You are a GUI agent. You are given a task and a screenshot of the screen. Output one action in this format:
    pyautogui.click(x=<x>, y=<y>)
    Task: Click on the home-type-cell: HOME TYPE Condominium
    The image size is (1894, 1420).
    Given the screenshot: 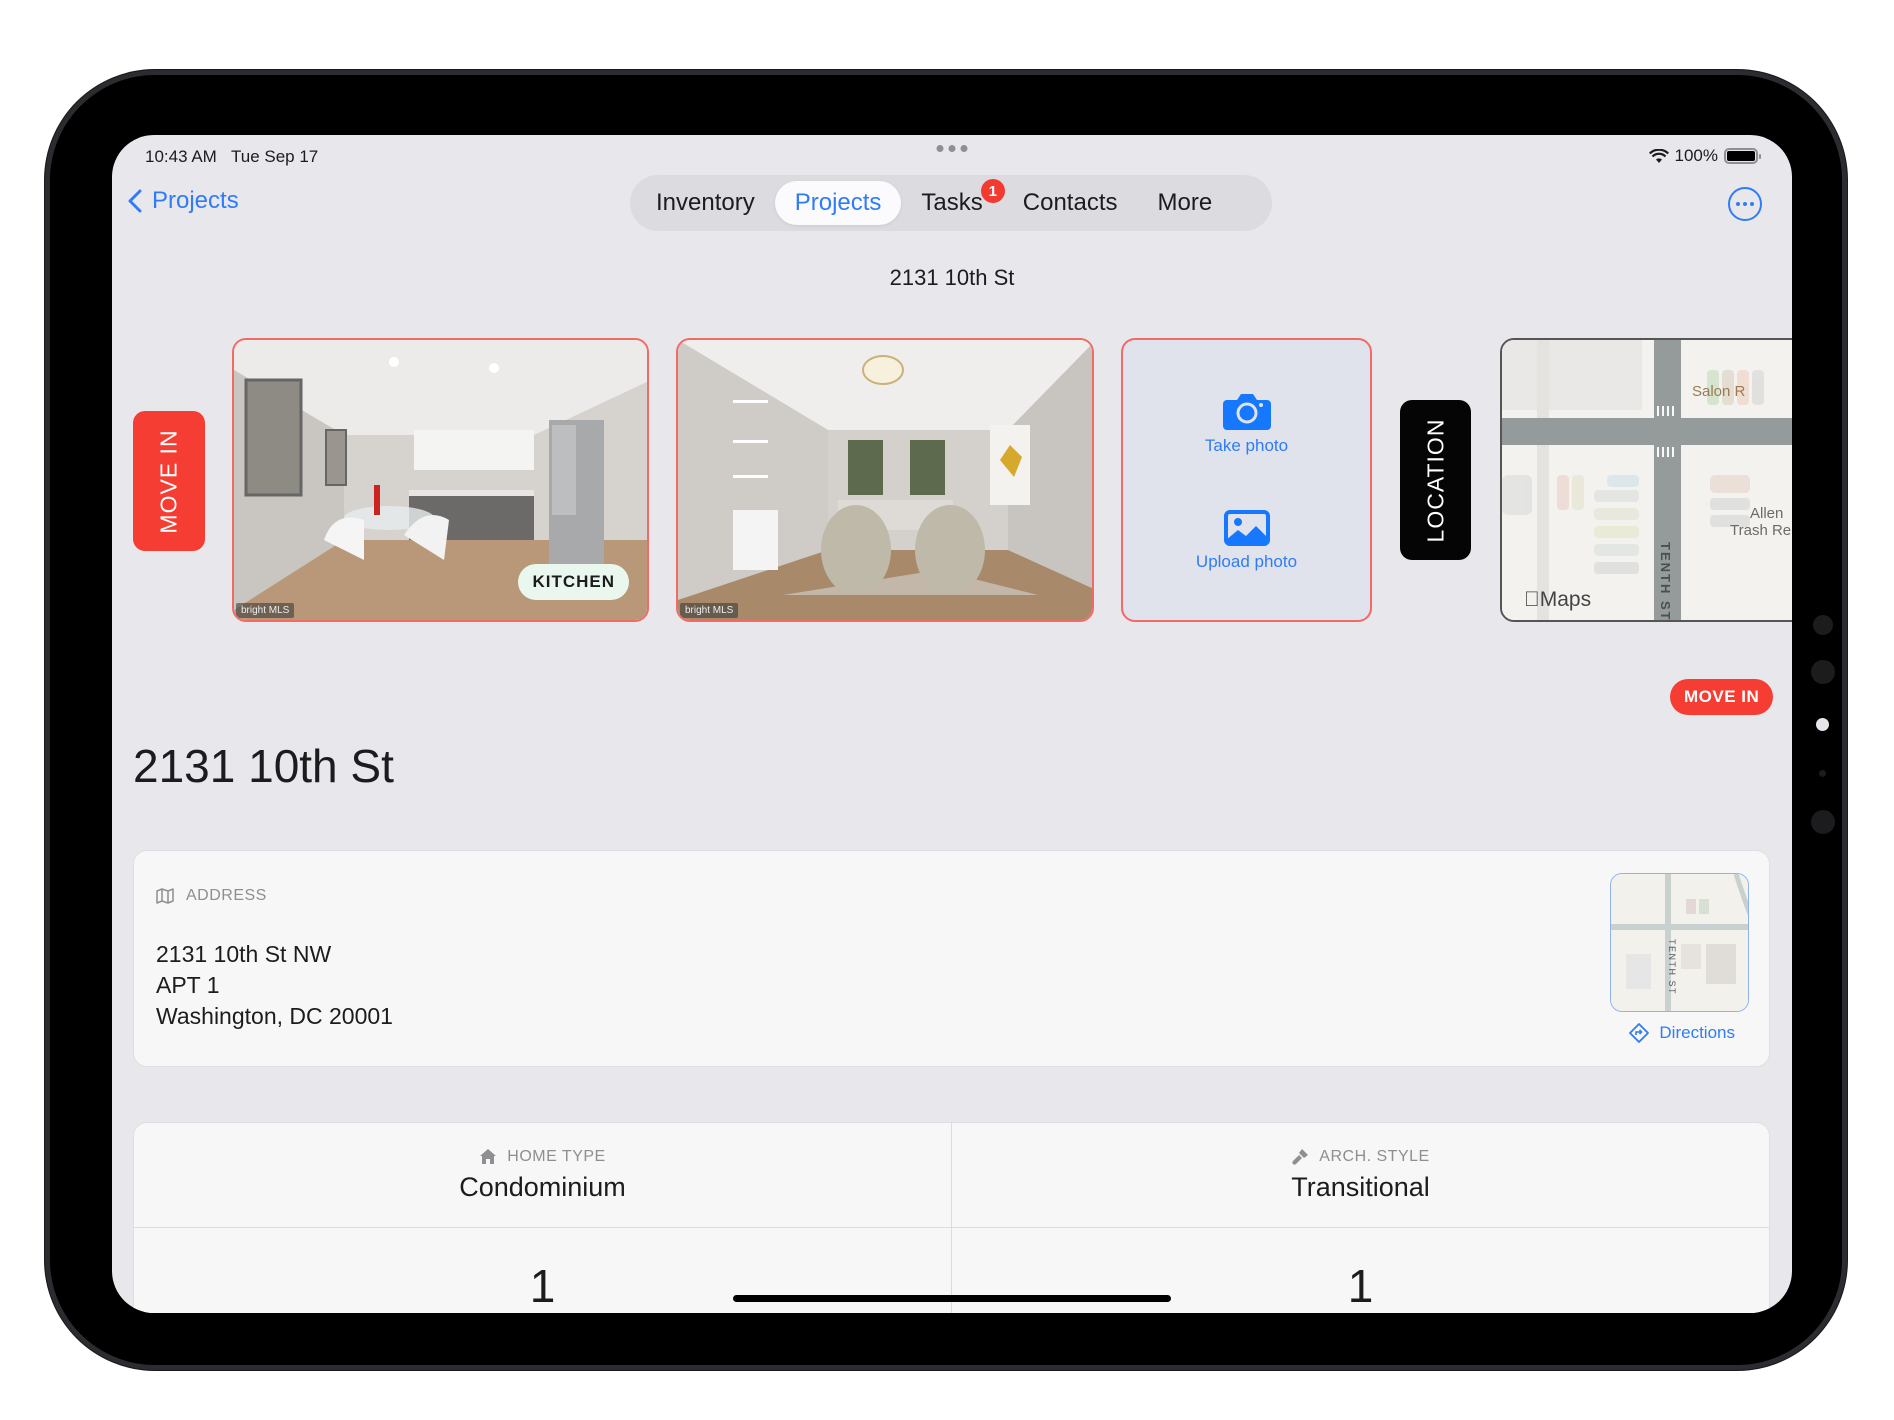 What is the action you would take?
    pyautogui.click(x=542, y=1175)
    